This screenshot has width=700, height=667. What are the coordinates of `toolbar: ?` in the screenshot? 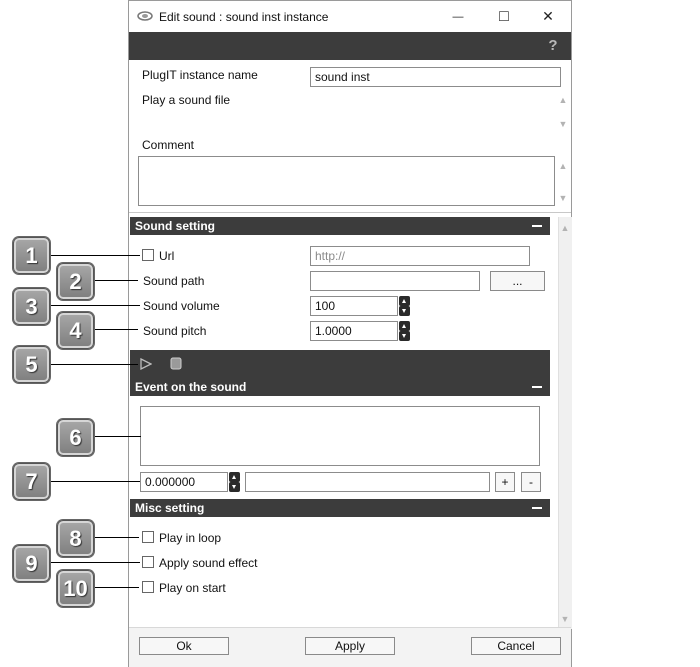 It's located at (350, 46).